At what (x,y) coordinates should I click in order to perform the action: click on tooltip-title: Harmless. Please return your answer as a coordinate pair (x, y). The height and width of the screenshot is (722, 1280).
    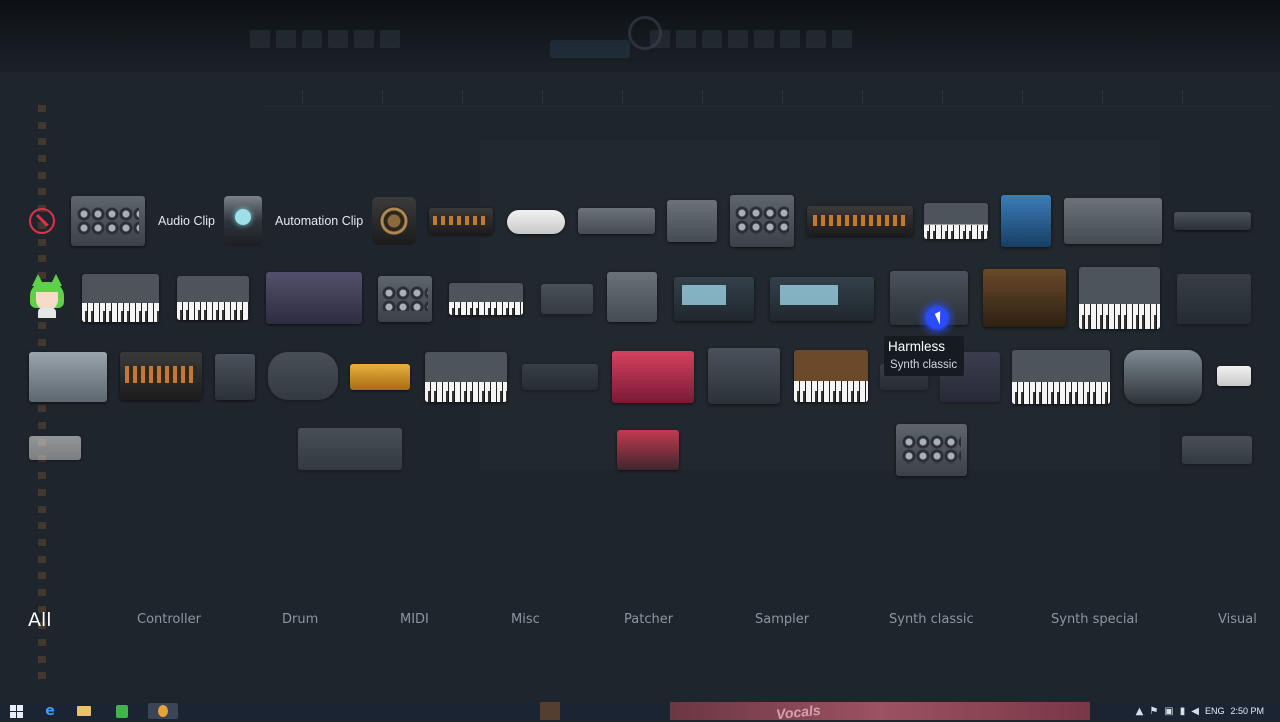
    Looking at the image, I should click on (917, 346).